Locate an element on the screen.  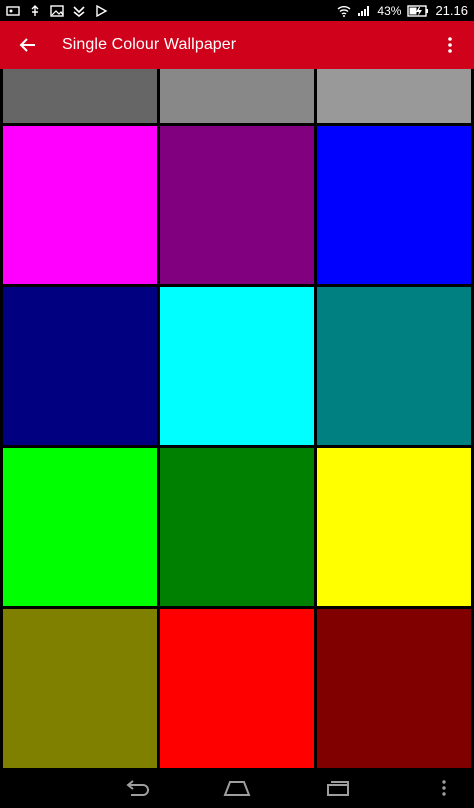
battery-percent: 43% is located at coordinates (389, 10).